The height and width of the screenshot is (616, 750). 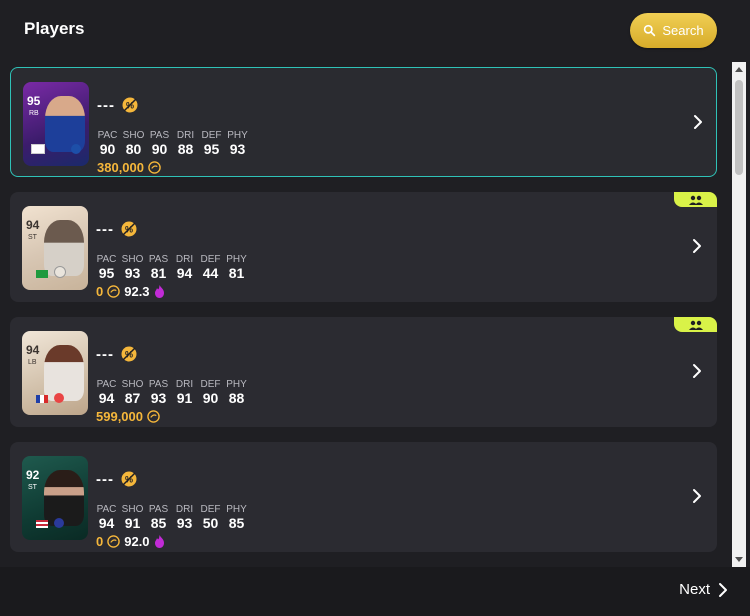 I want to click on player-card-image: 92 ST, so click(x=55, y=498).